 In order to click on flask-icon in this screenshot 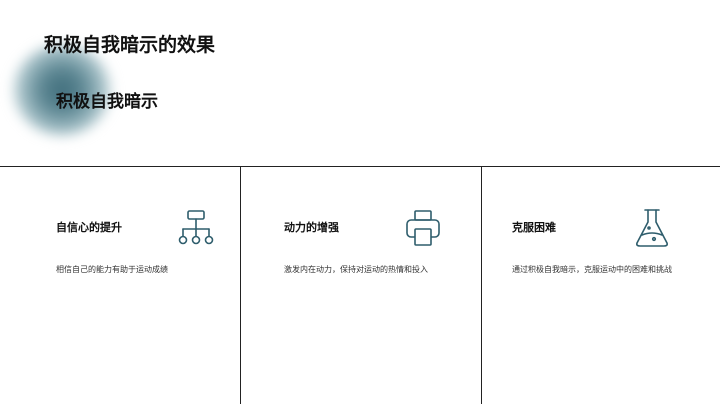, I will do `click(652, 228)`.